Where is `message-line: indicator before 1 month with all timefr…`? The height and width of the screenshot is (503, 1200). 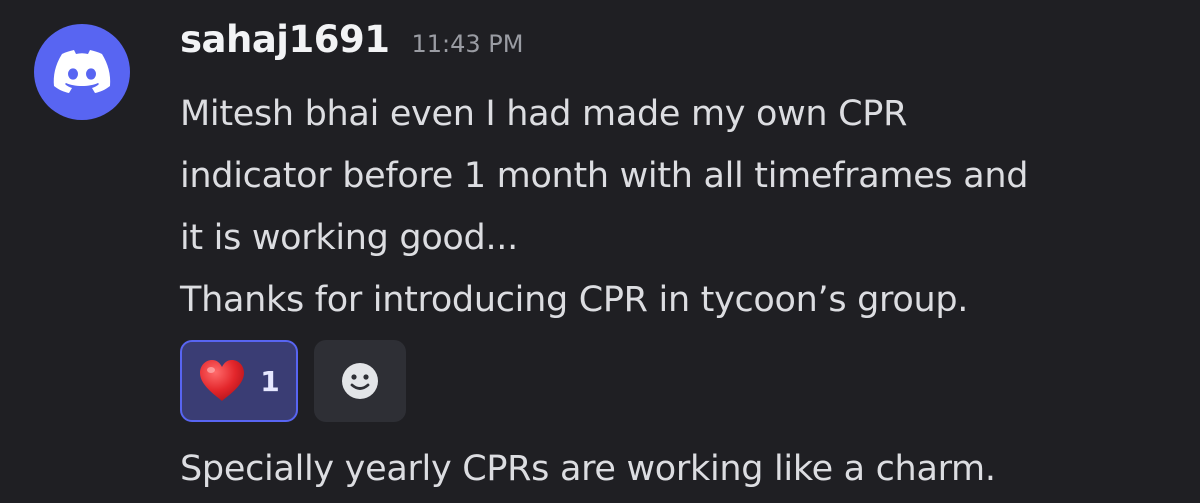 message-line: indicator before 1 month with all timefr… is located at coordinates (604, 176).